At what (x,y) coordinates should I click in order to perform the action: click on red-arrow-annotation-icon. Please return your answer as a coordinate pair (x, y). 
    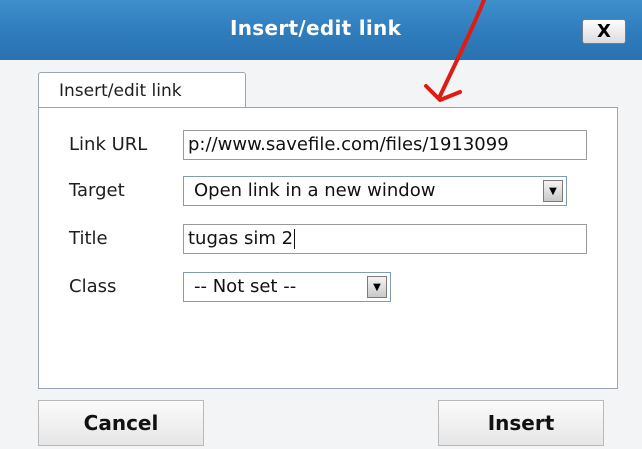
    Looking at the image, I should click on (455, 51).